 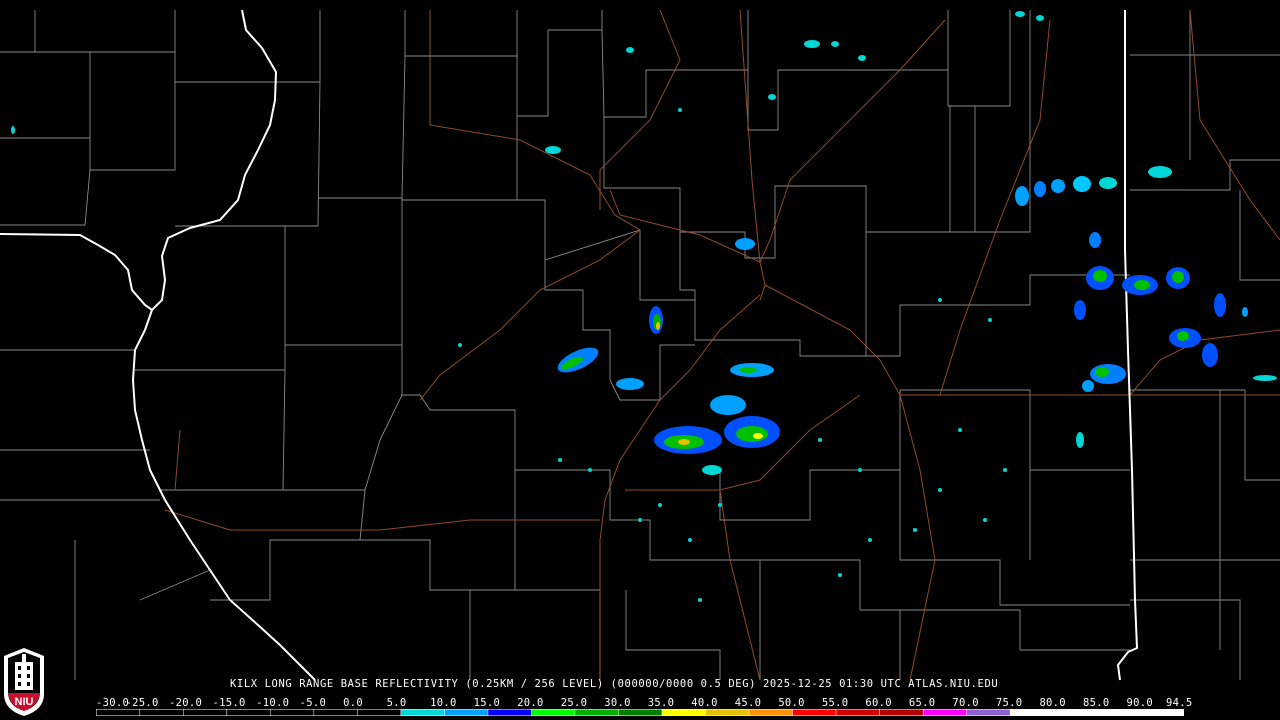 I want to click on legend-label: 0.0, so click(x=353, y=703).